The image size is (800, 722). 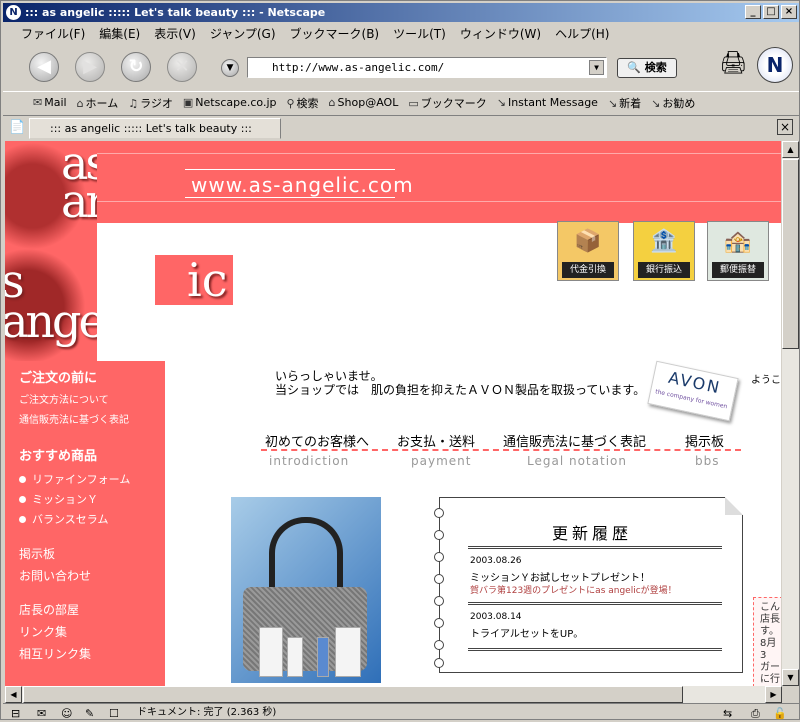 What do you see at coordinates (55, 653) in the screenshot?
I see `sidebar-link-mutual-links: 相互リンク集` at bounding box center [55, 653].